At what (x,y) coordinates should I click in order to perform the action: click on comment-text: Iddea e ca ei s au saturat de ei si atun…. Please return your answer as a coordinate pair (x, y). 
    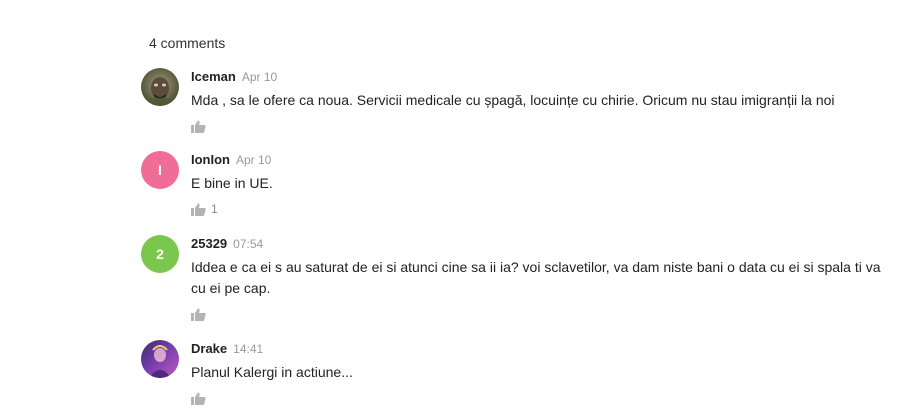
    Looking at the image, I should click on (536, 277).